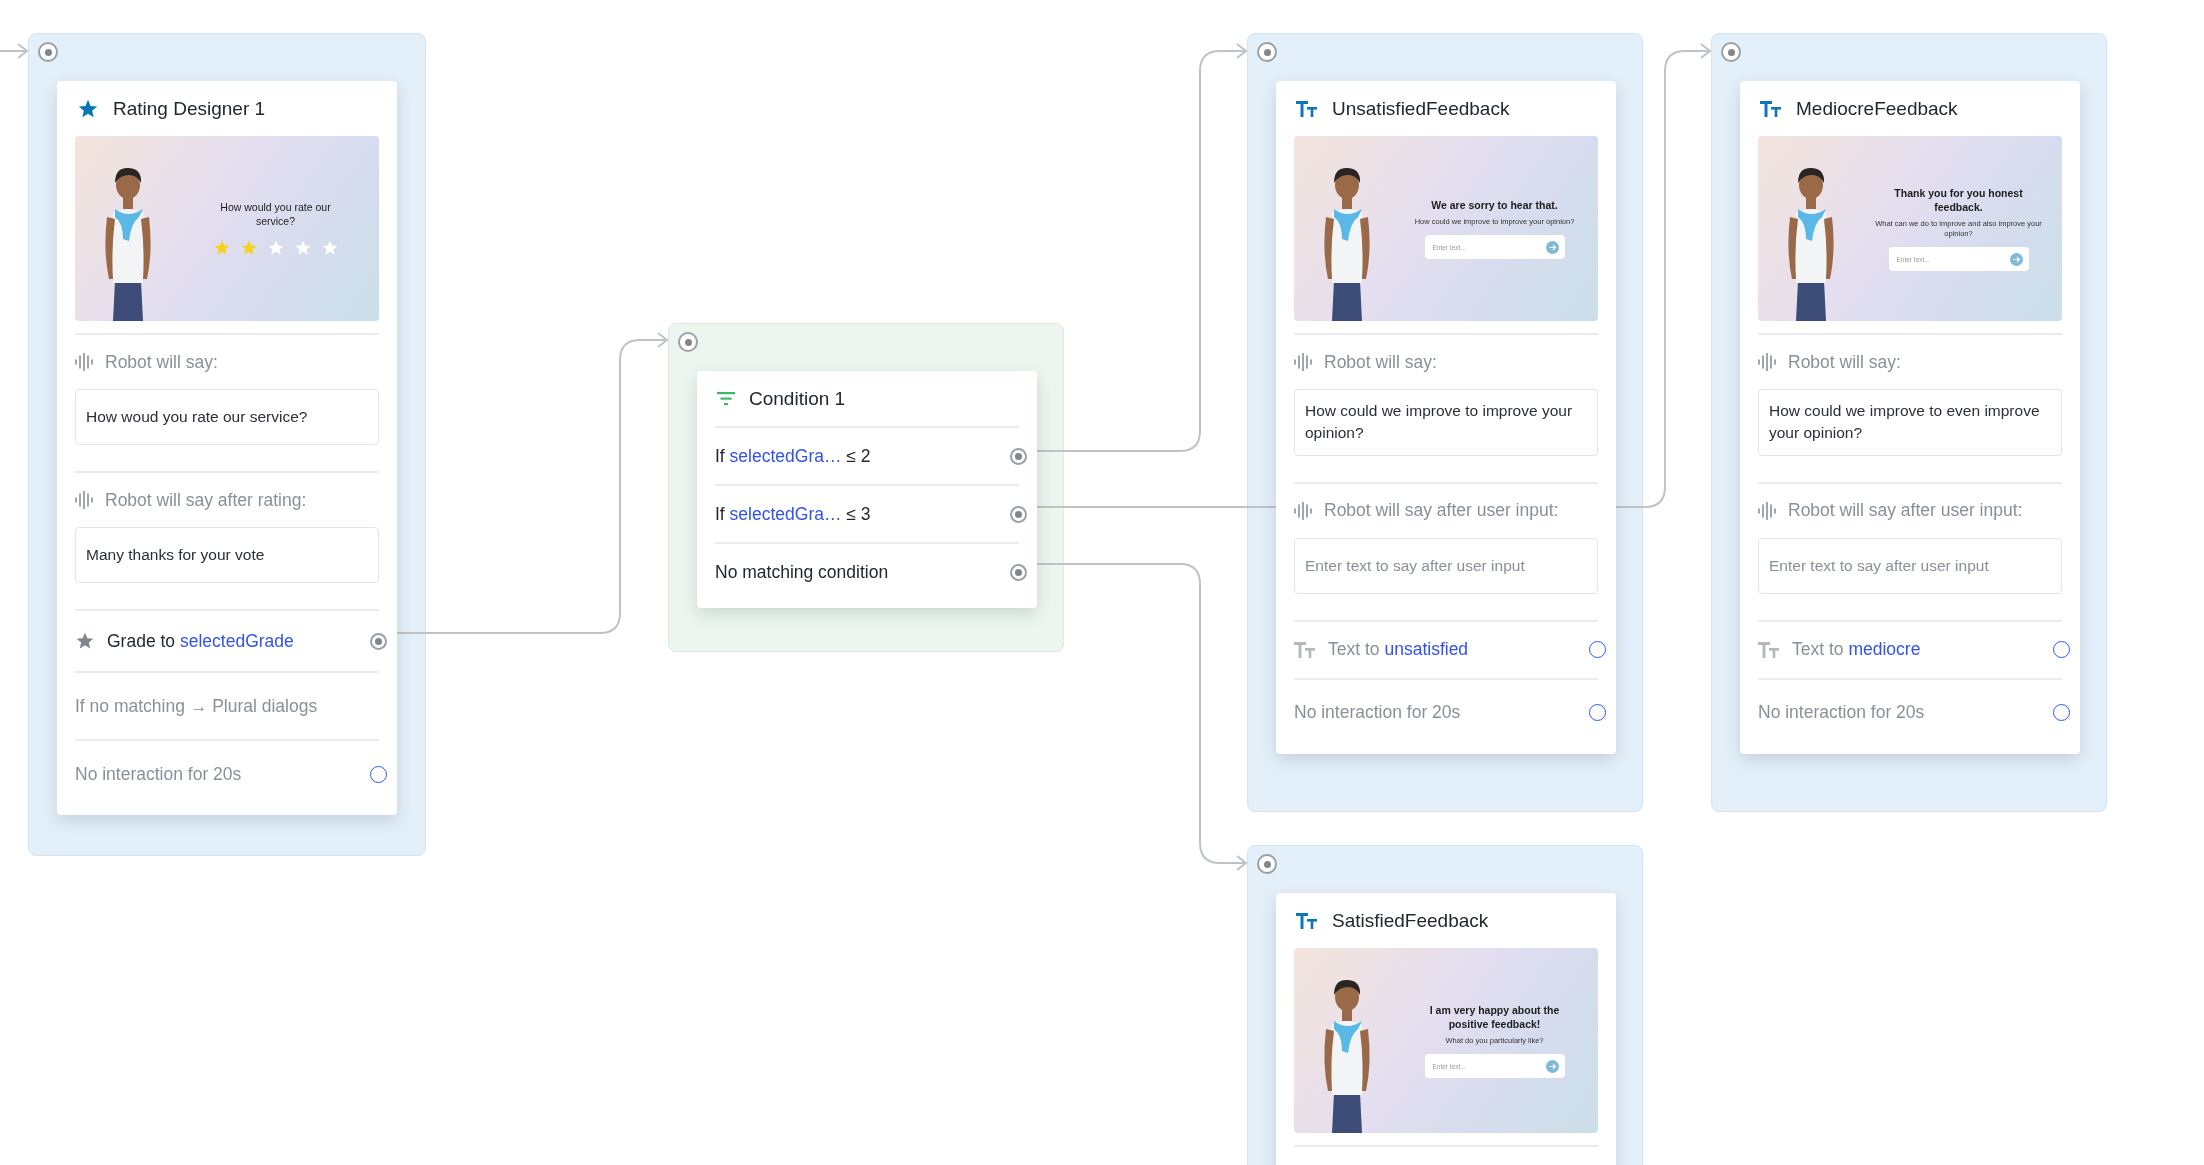 Image resolution: width=2204 pixels, height=1165 pixels. What do you see at coordinates (1877, 108) in the screenshot?
I see `node-title: MediocreFeedback` at bounding box center [1877, 108].